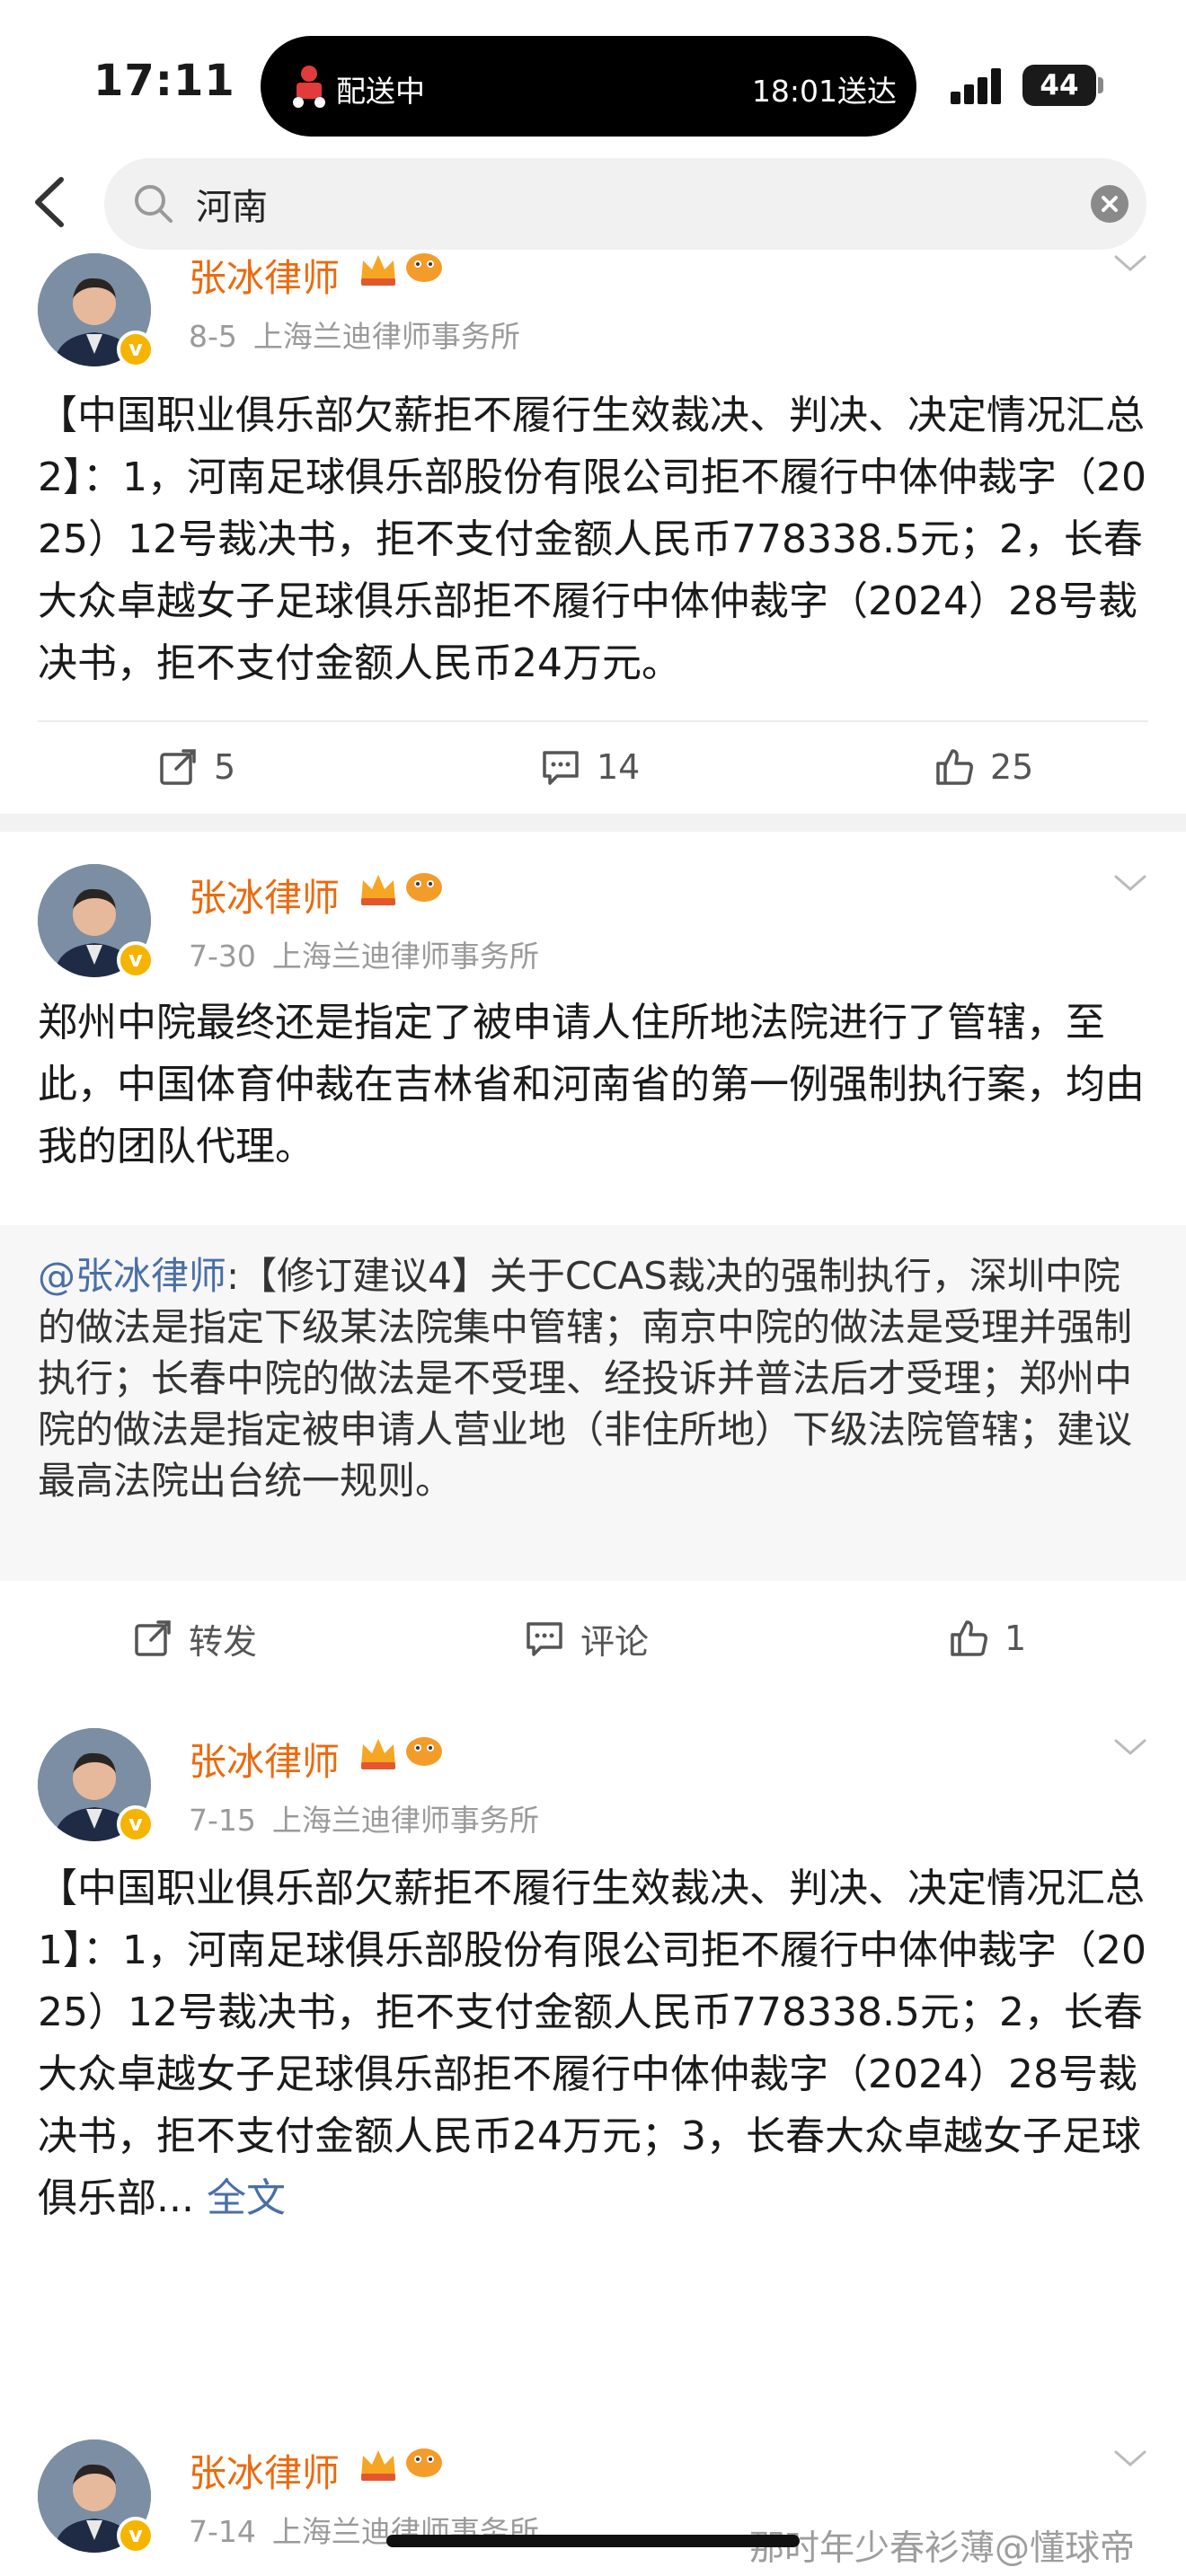 The image size is (1186, 2576). Describe the element at coordinates (593, 2541) in the screenshot. I see `home-indicator` at that location.